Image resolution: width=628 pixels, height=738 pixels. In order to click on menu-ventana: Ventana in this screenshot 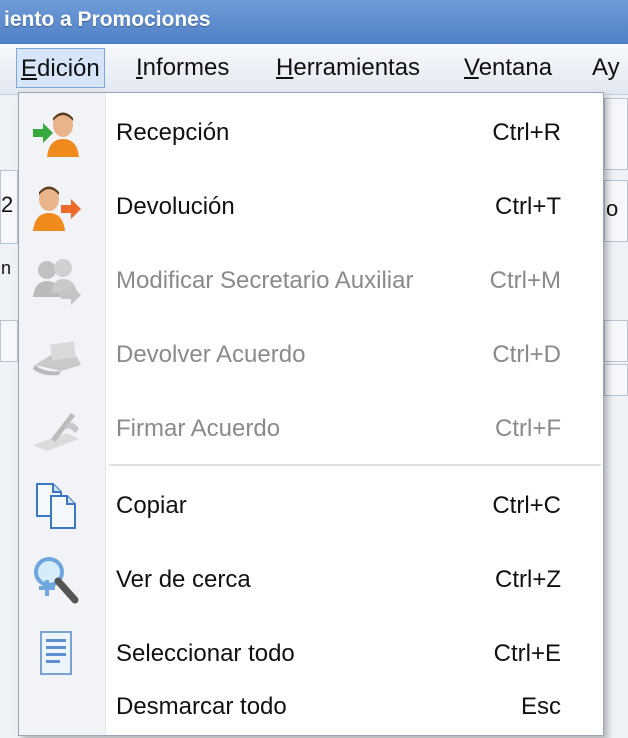, I will do `click(508, 68)`.